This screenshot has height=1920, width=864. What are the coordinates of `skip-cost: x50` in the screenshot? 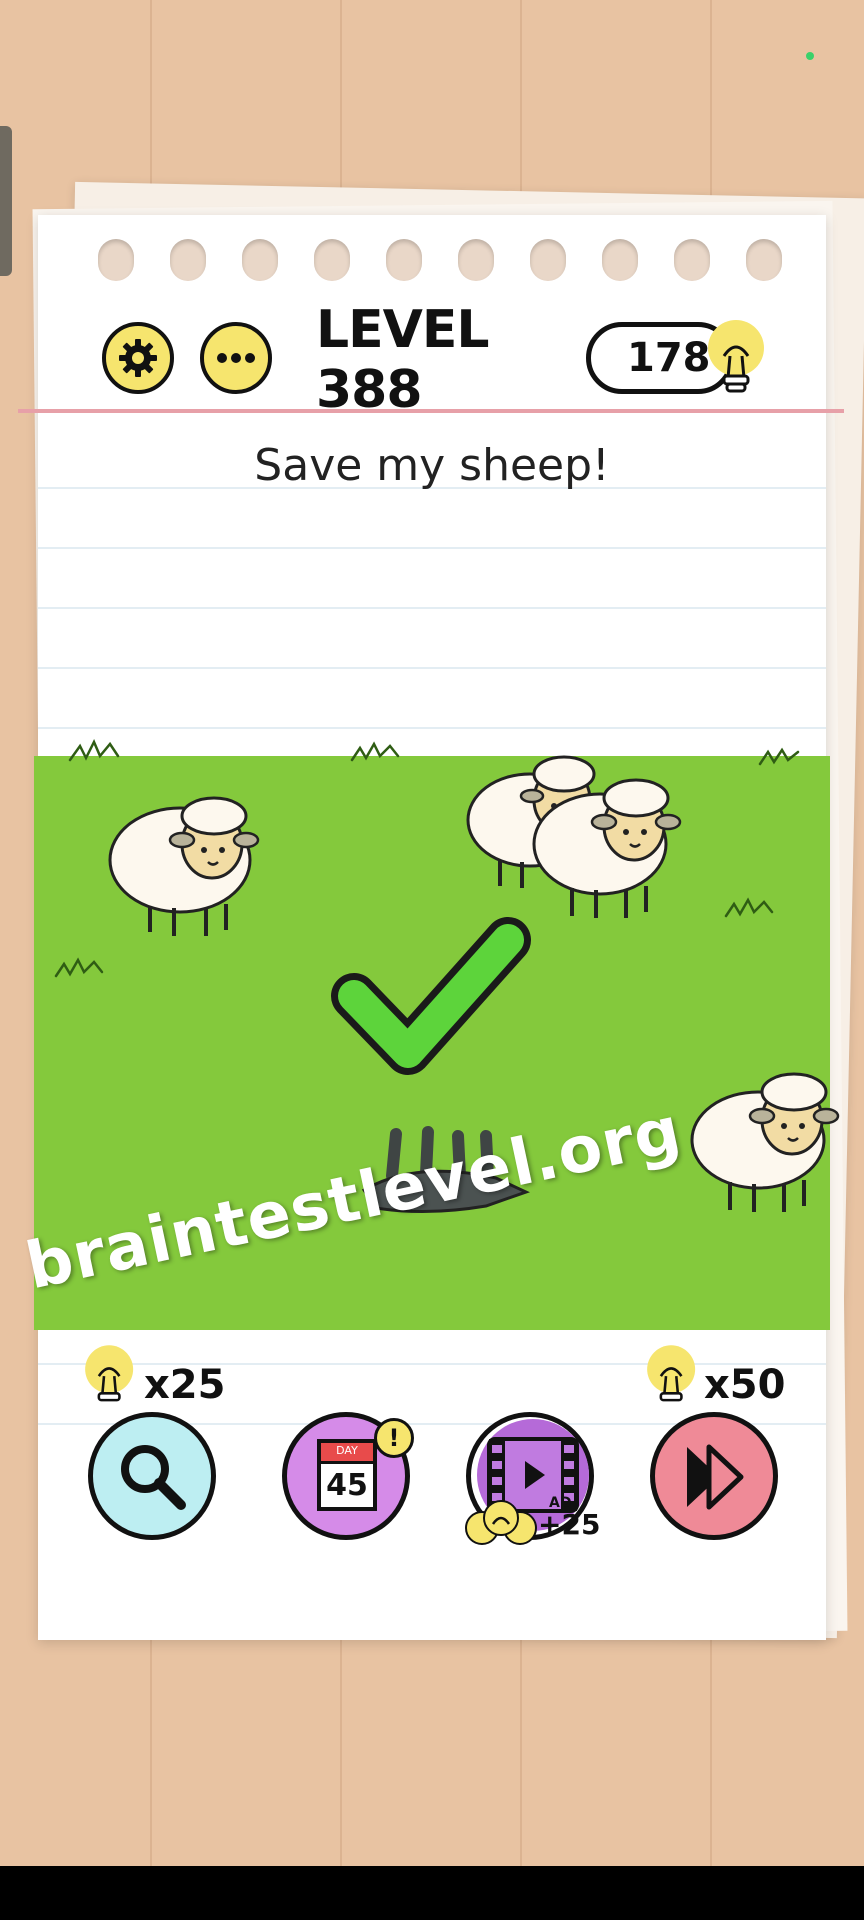 It's located at (745, 1385).